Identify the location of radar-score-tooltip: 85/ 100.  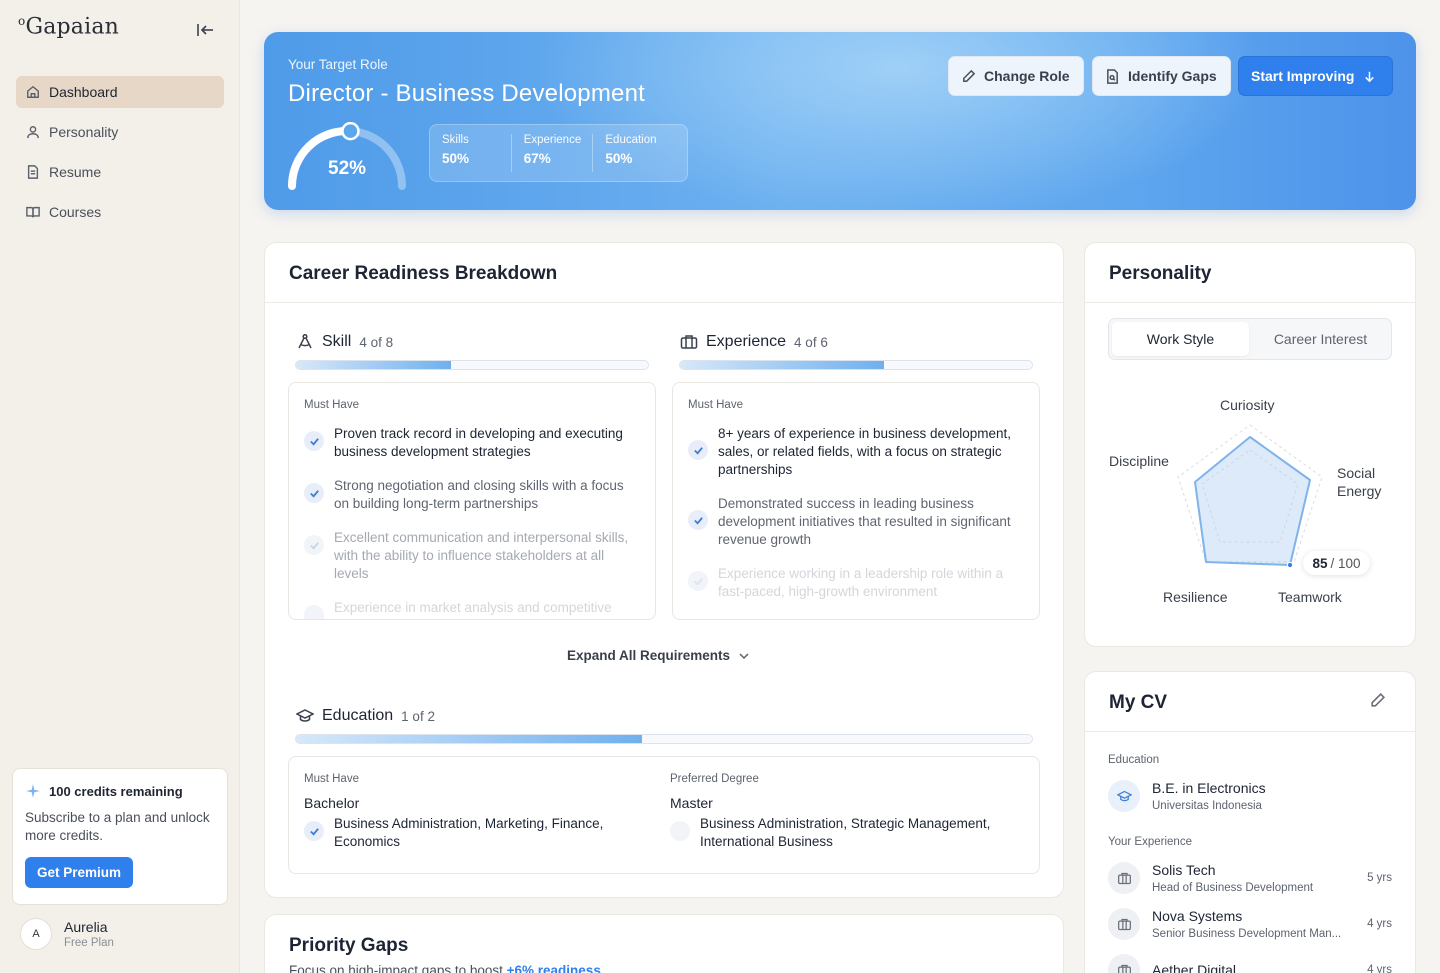
(1336, 563).